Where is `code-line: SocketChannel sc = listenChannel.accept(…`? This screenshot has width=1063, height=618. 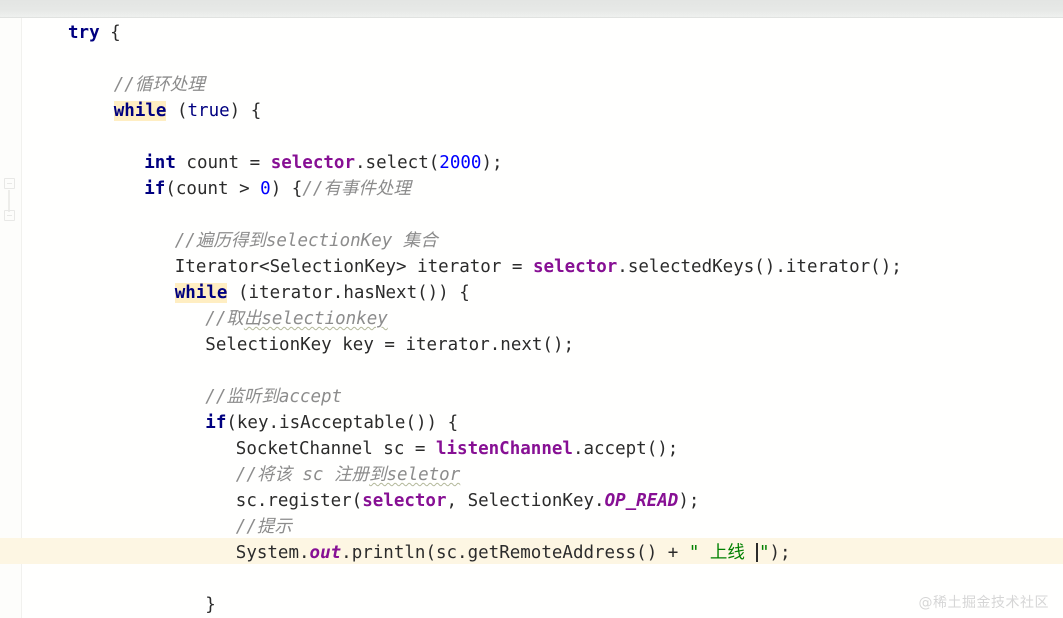
code-line: SocketChannel sc = listenChannel.accept(… is located at coordinates (531, 447).